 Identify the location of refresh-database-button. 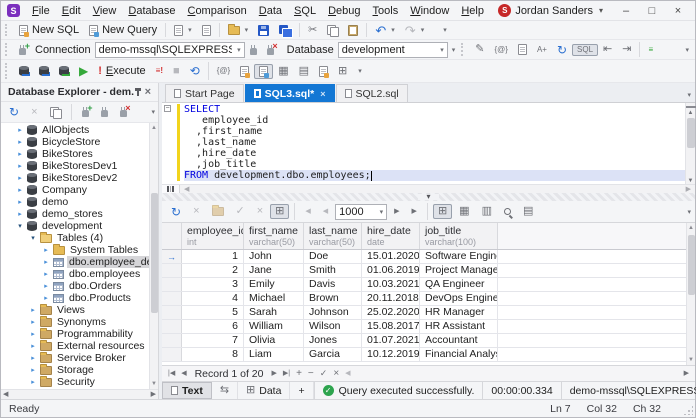
(44, 71).